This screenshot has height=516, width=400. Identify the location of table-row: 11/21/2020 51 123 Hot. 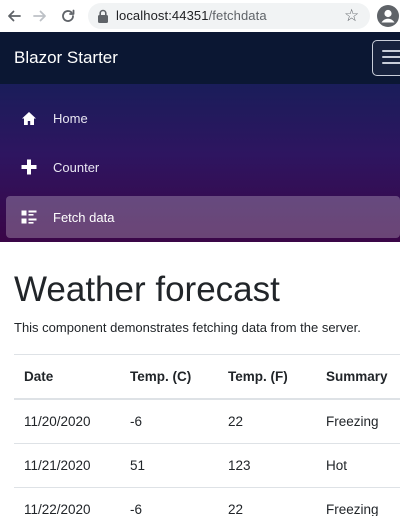
(207, 465).